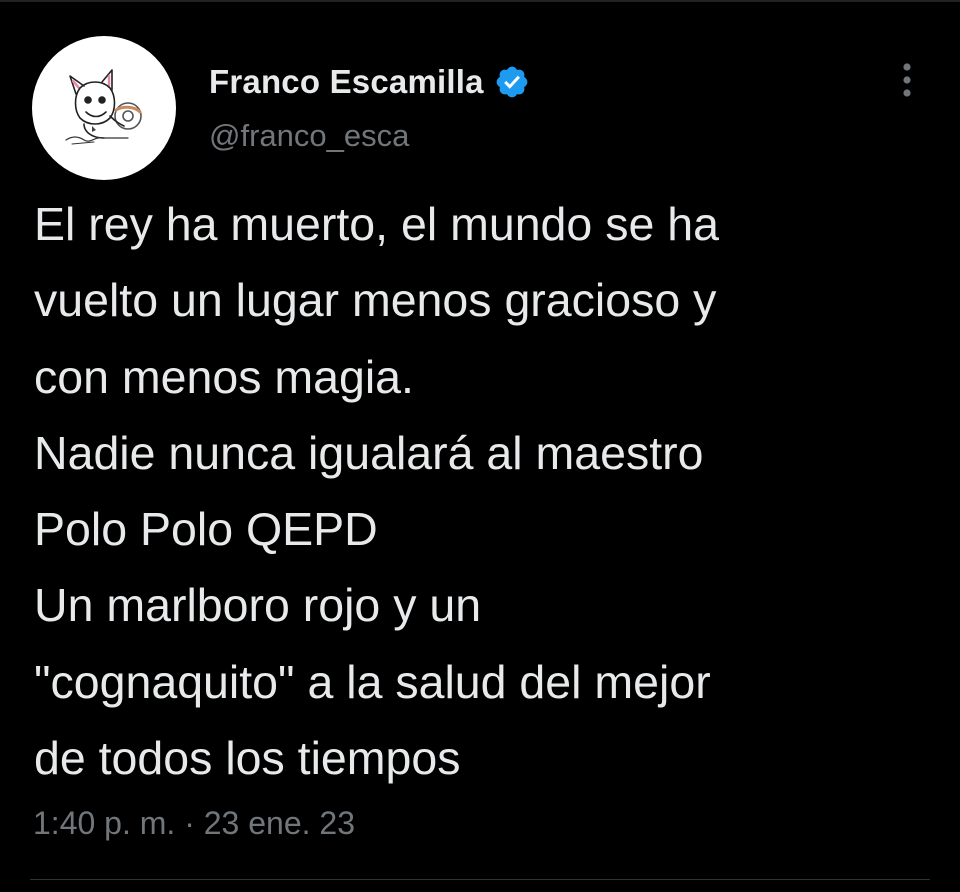 This screenshot has width=960, height=892. I want to click on tweet-text-line: de todos los tiempos, so click(247, 758).